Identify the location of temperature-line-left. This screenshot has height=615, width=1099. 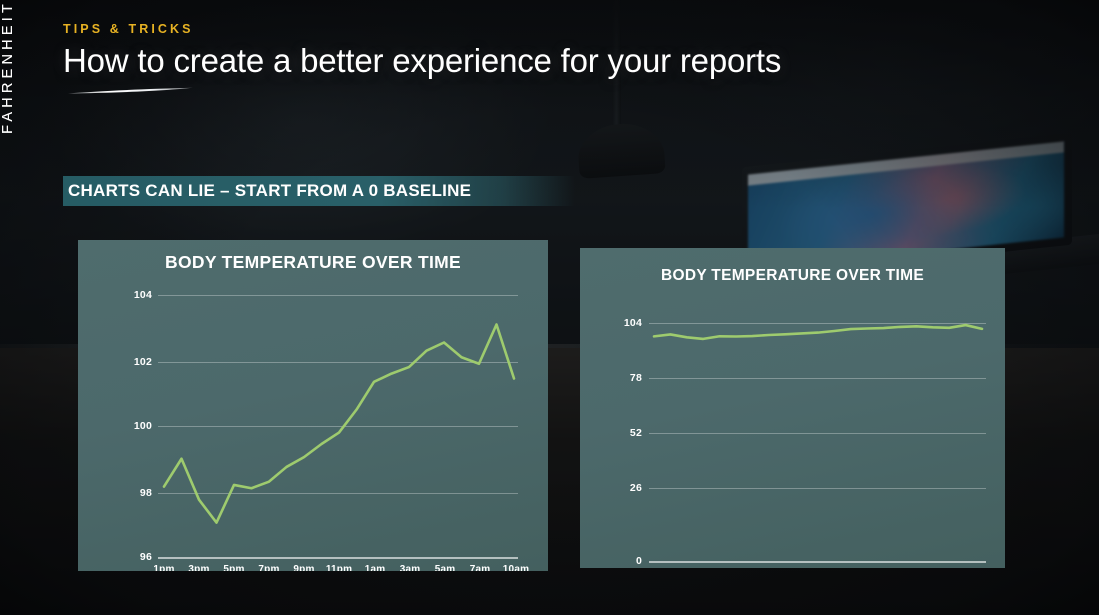
(339, 423).